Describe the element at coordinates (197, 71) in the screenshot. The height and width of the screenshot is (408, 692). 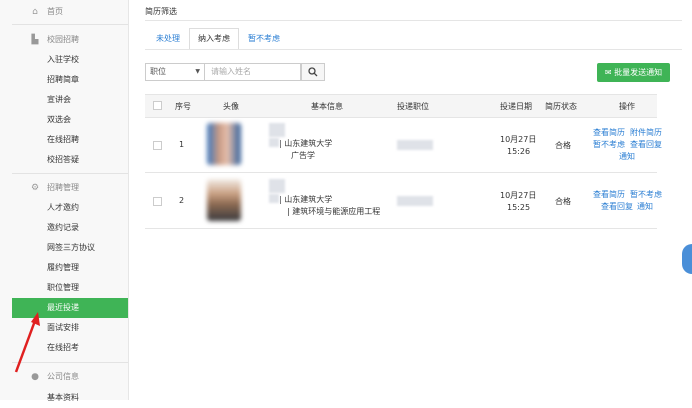
I see `chevron-down-icon: ▼` at that location.